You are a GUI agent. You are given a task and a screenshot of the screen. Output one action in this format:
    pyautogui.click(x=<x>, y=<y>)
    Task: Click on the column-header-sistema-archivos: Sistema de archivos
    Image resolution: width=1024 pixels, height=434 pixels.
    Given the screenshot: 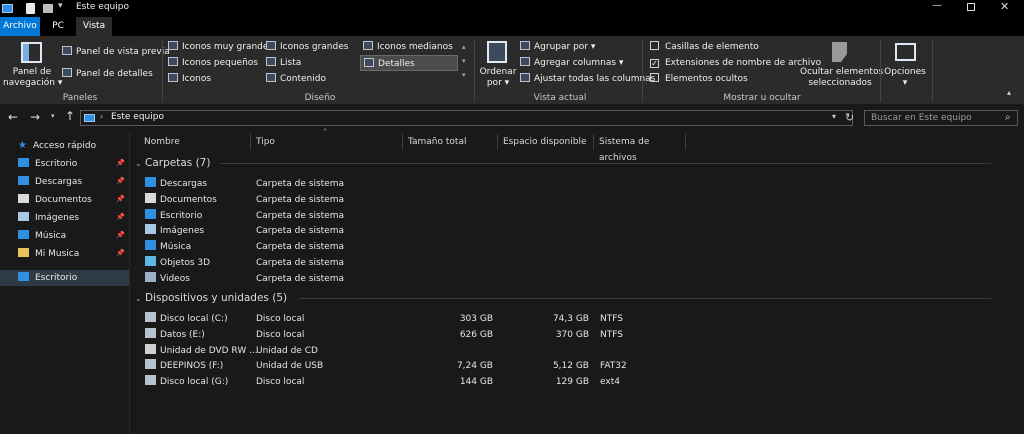 What is the action you would take?
    pyautogui.click(x=640, y=148)
    